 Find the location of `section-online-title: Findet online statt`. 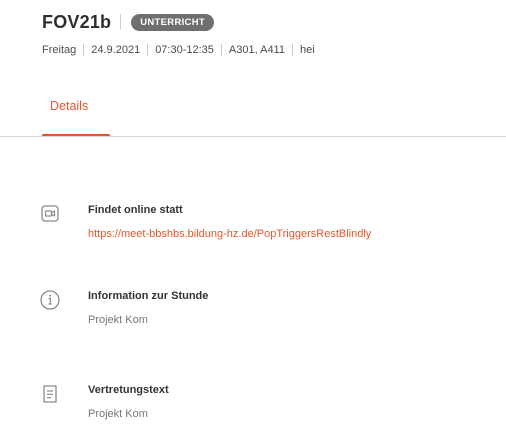

section-online-title: Findet online statt is located at coordinates (135, 210).